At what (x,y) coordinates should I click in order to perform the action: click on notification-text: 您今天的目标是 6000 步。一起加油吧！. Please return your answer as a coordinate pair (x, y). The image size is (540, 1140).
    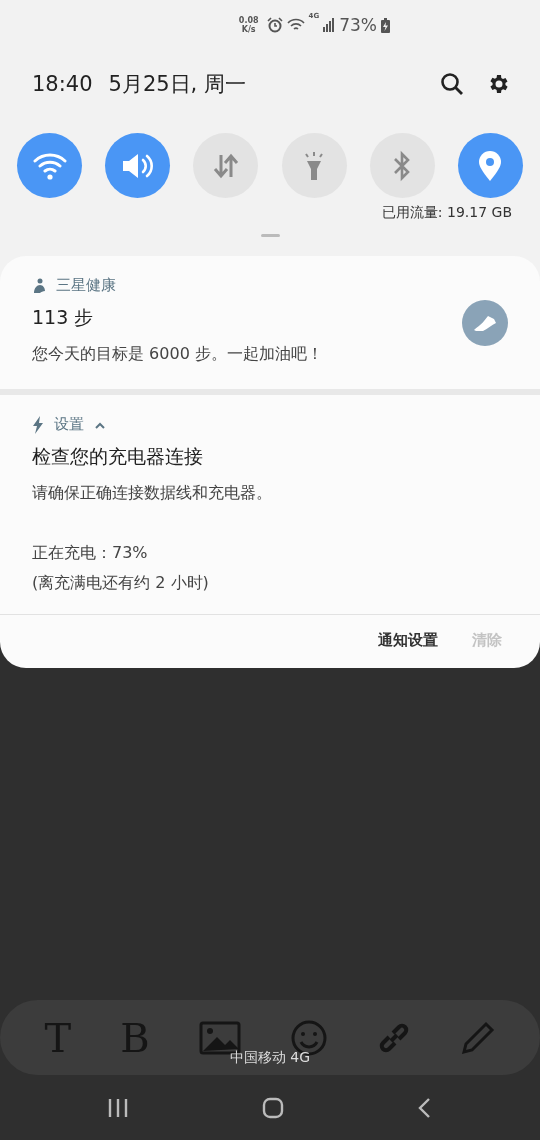
    Looking at the image, I should click on (178, 354).